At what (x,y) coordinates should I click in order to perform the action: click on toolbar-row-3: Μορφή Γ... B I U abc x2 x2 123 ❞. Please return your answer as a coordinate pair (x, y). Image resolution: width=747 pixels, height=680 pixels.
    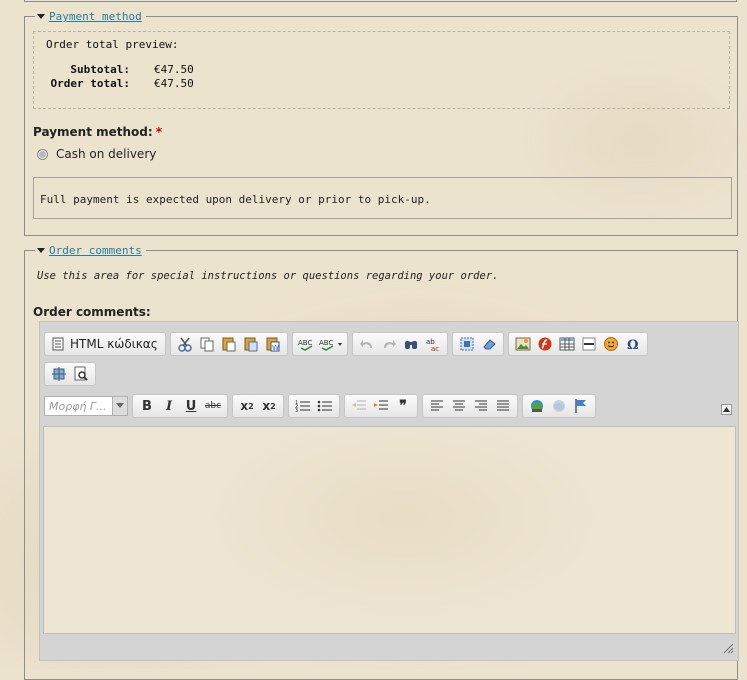
    Looking at the image, I should click on (322, 406).